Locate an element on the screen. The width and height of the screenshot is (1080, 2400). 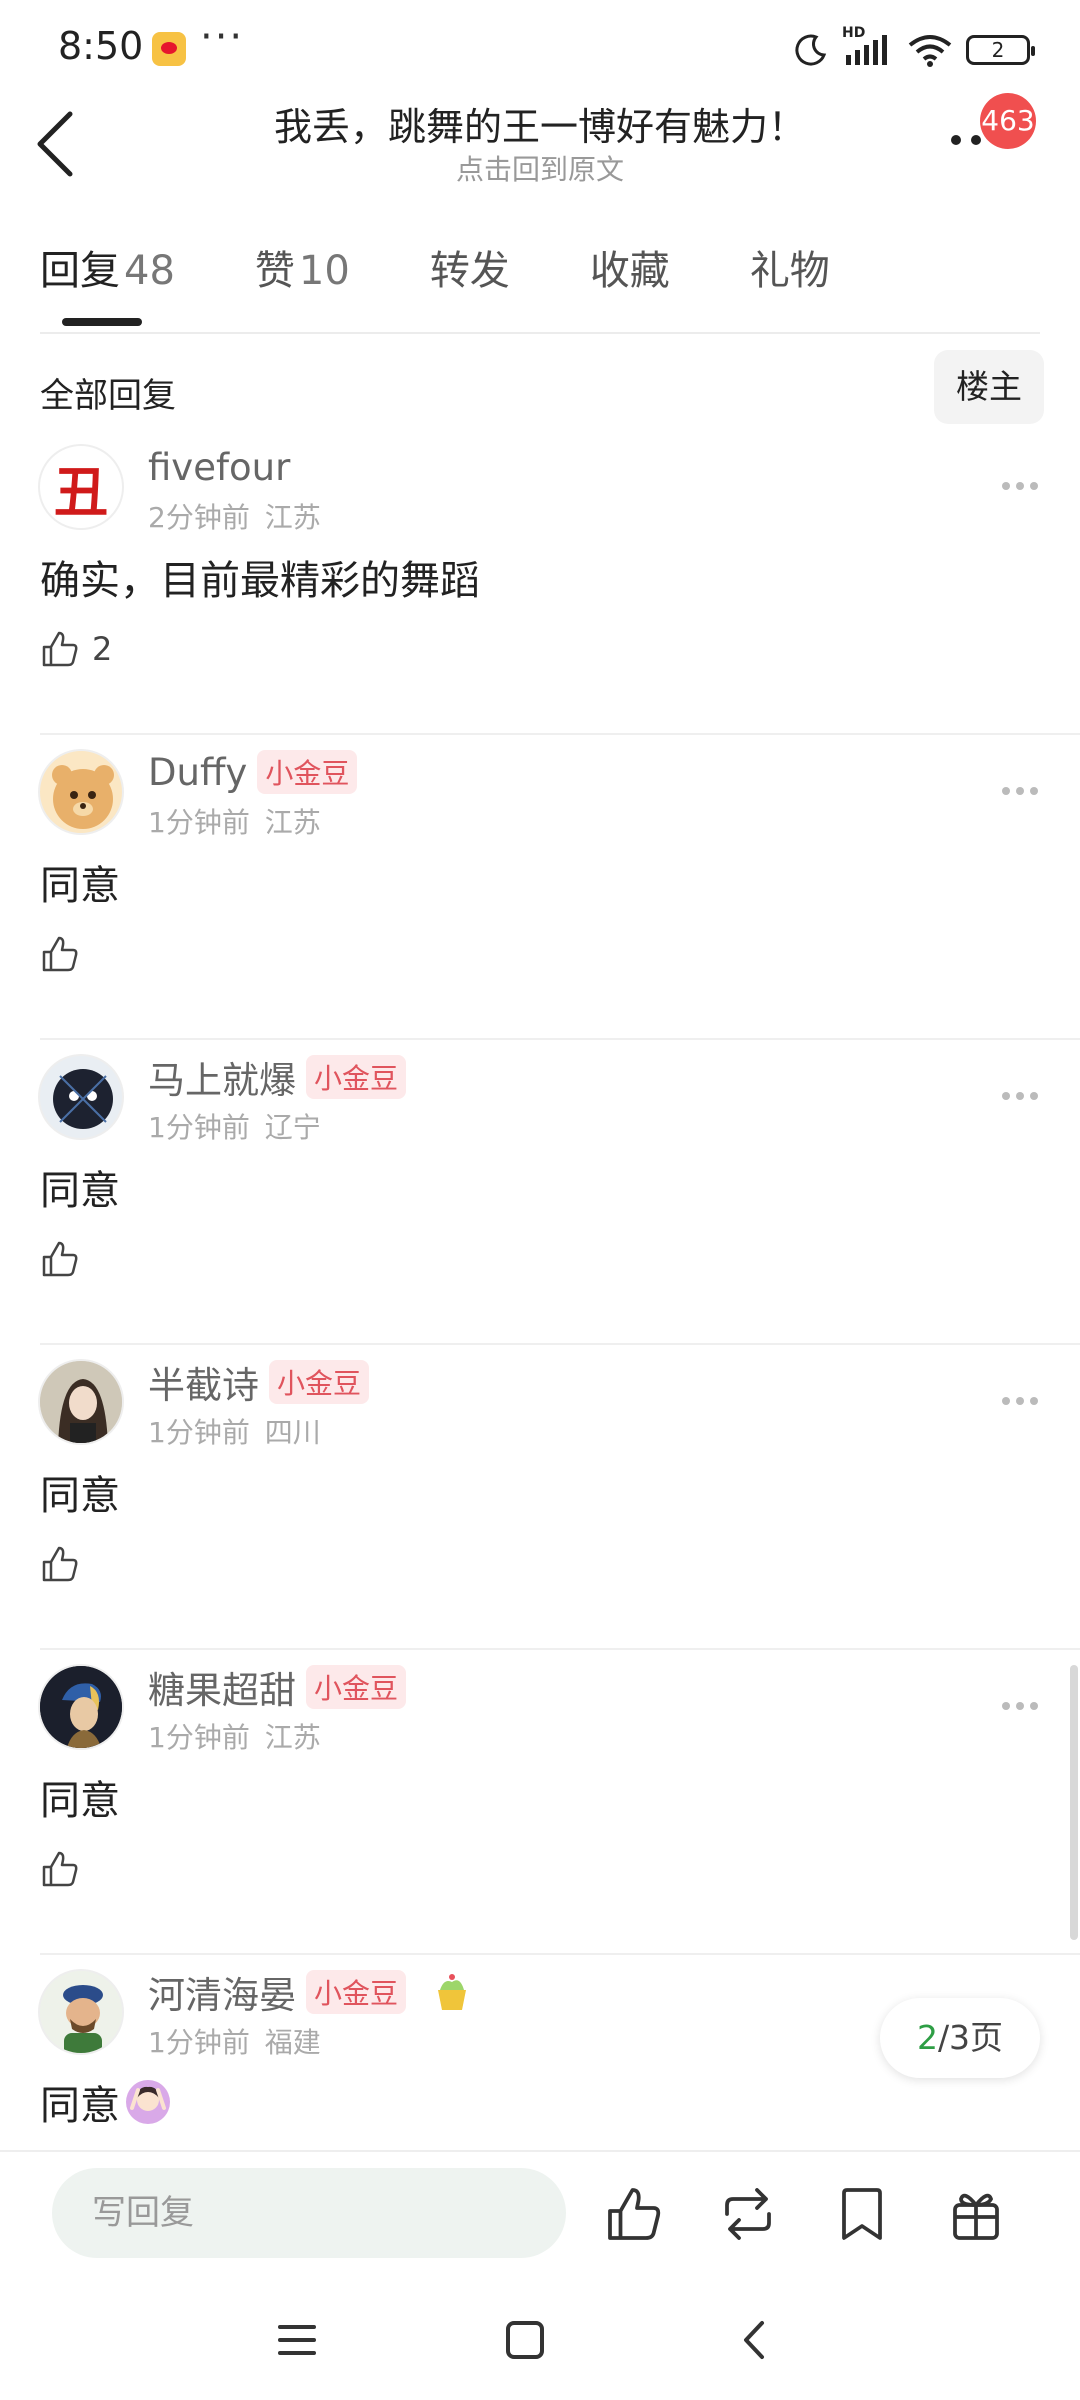
moon-icon is located at coordinates (811, 50).